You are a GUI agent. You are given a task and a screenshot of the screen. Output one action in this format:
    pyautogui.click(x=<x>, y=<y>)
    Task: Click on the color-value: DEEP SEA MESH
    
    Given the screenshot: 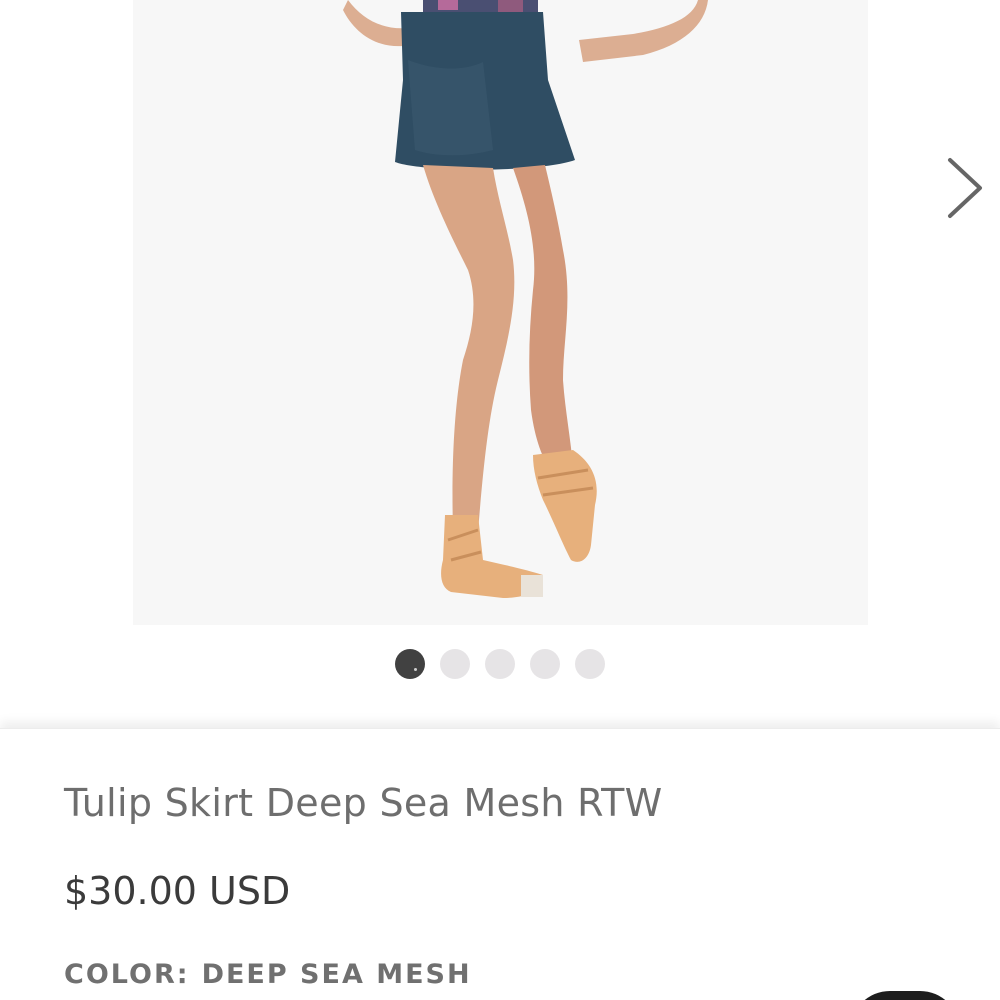 What is the action you would take?
    pyautogui.click(x=336, y=974)
    